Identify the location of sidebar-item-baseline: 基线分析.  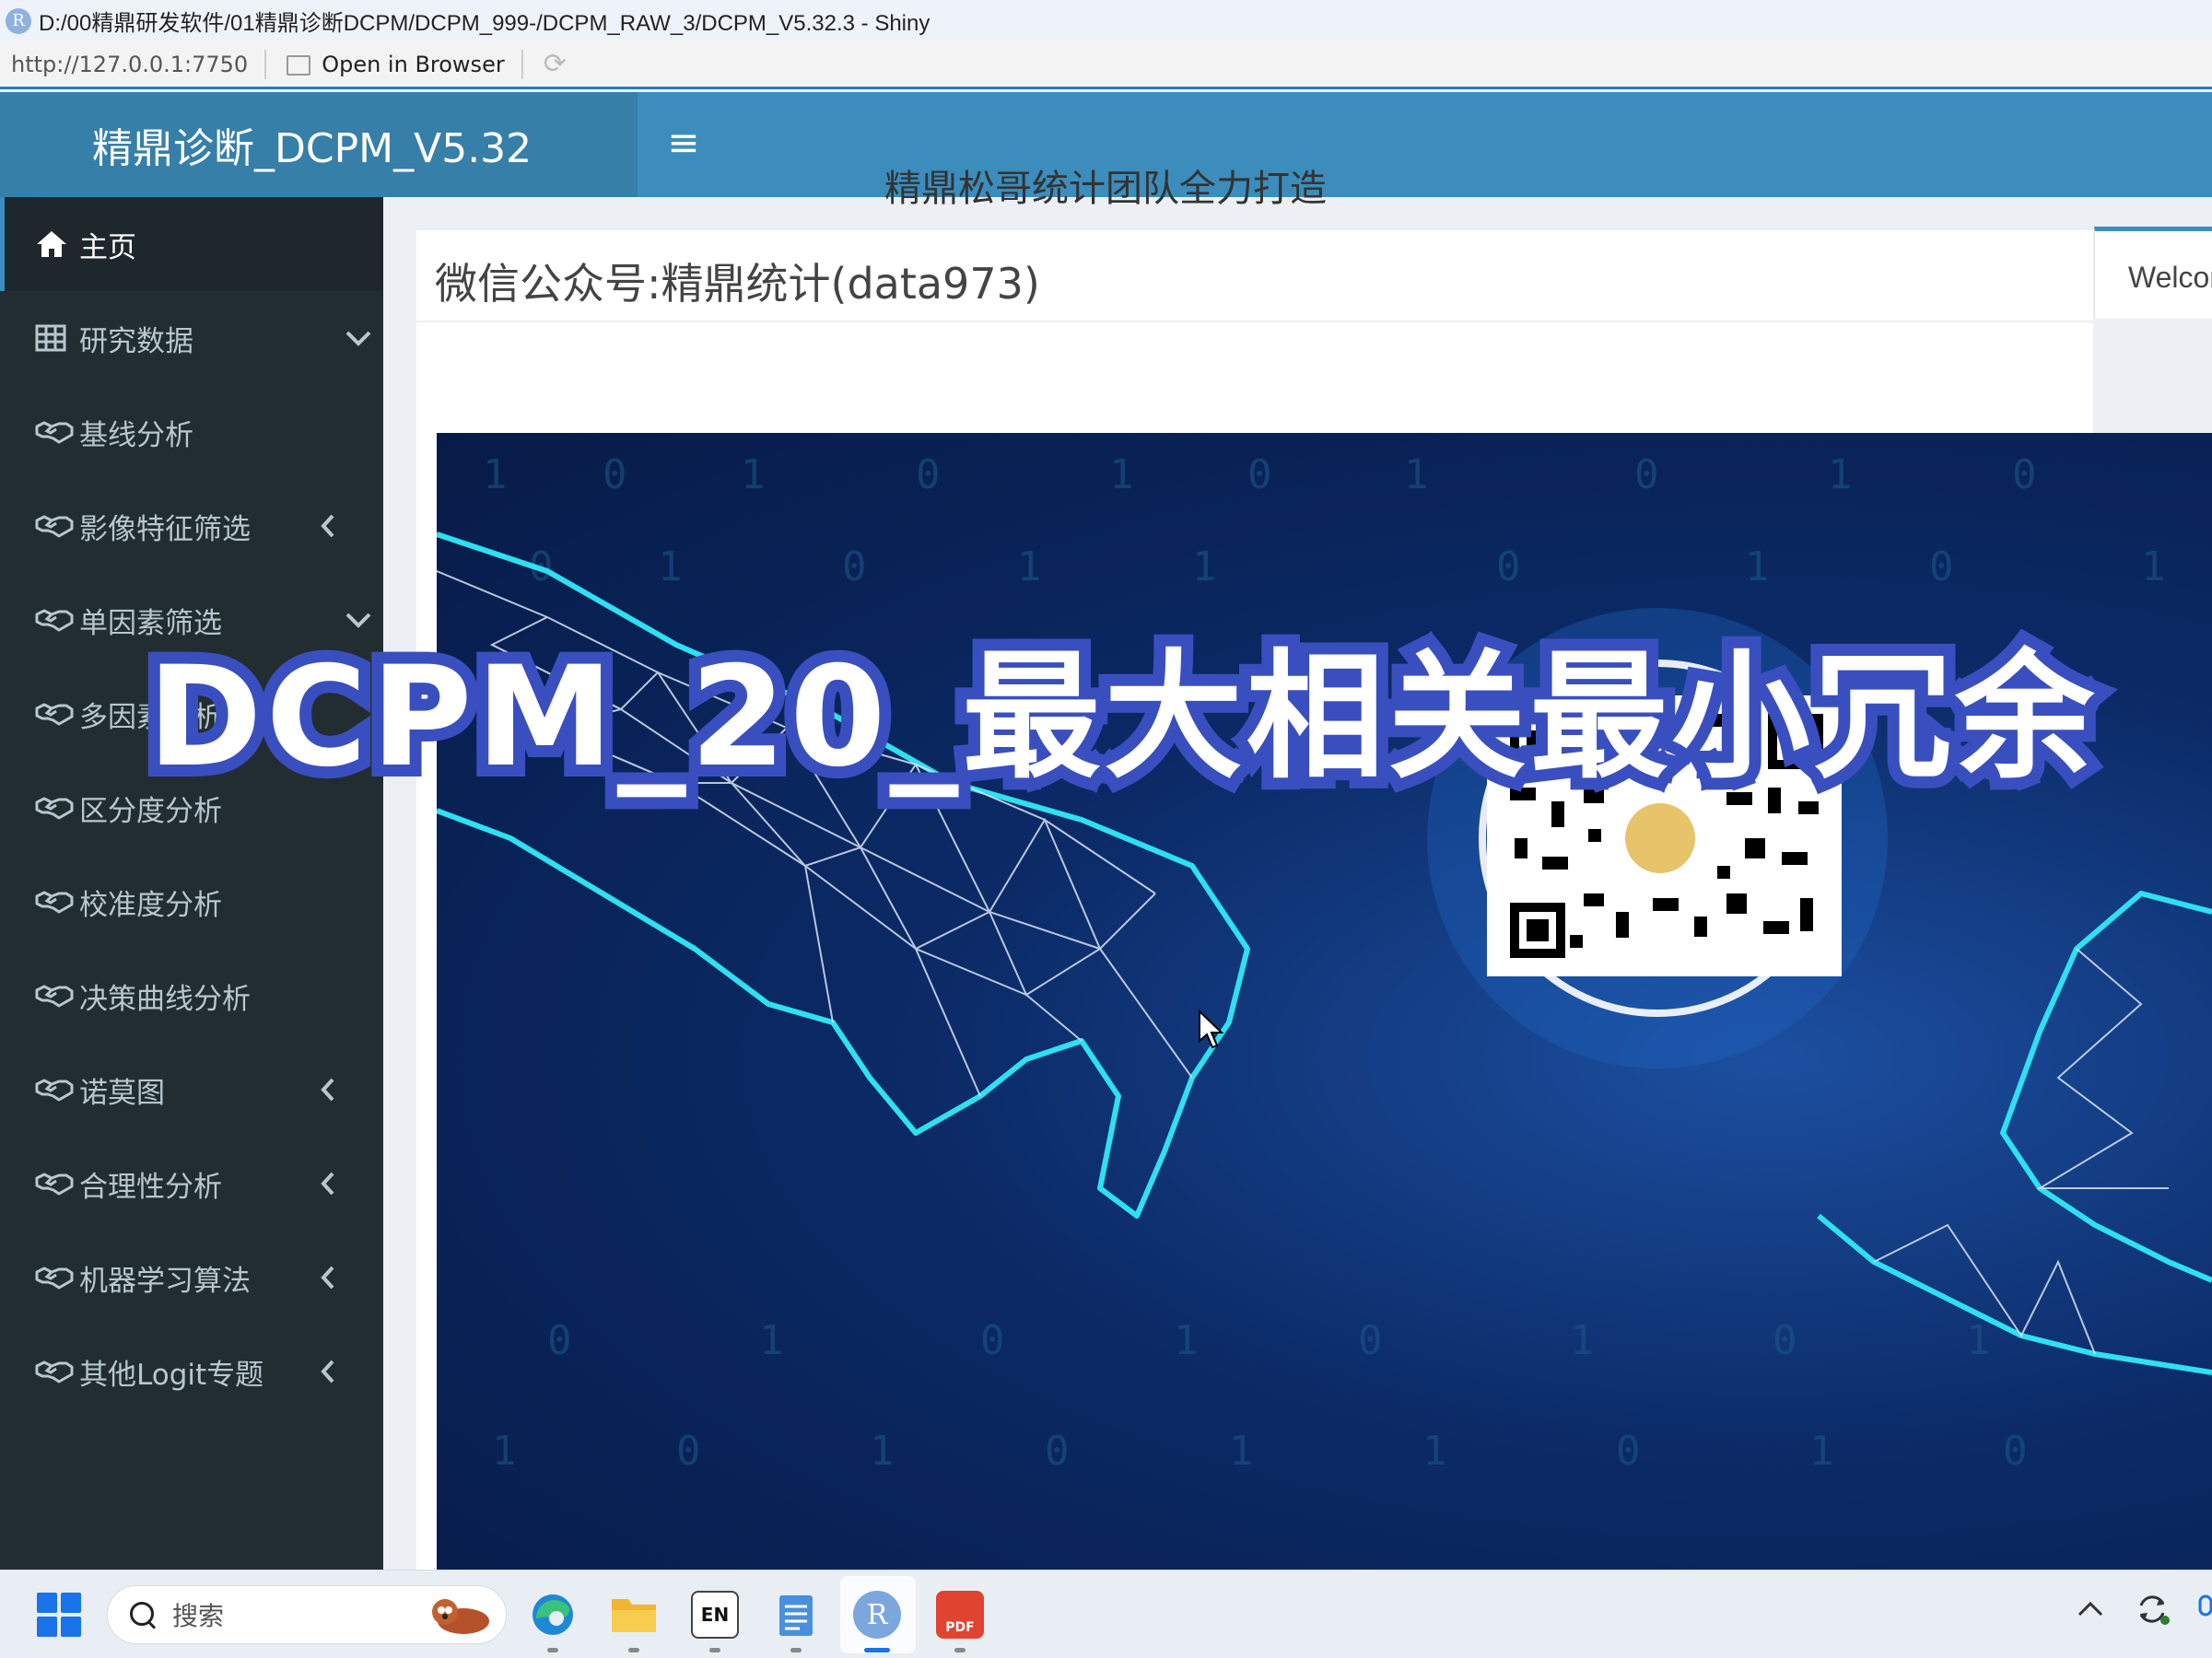
(191, 432).